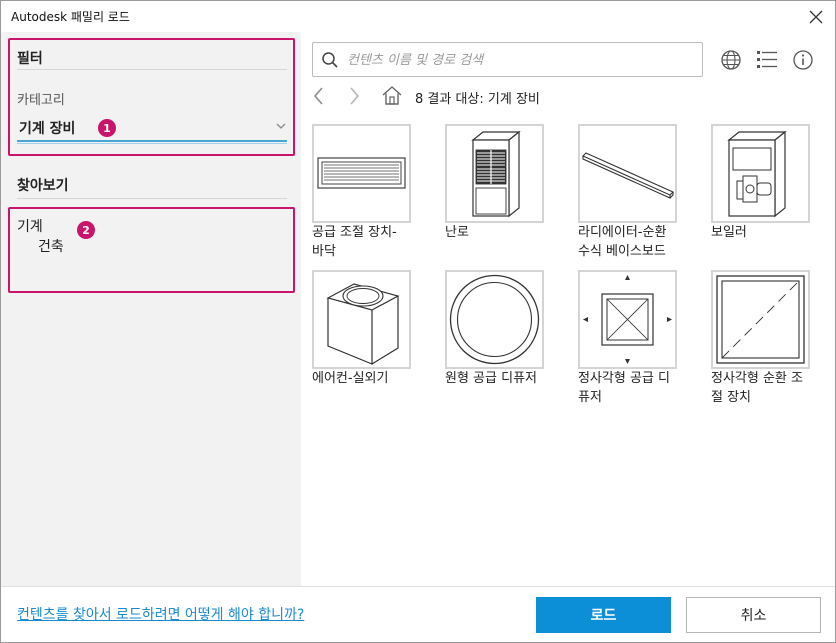  I want to click on search-box, so click(507, 59).